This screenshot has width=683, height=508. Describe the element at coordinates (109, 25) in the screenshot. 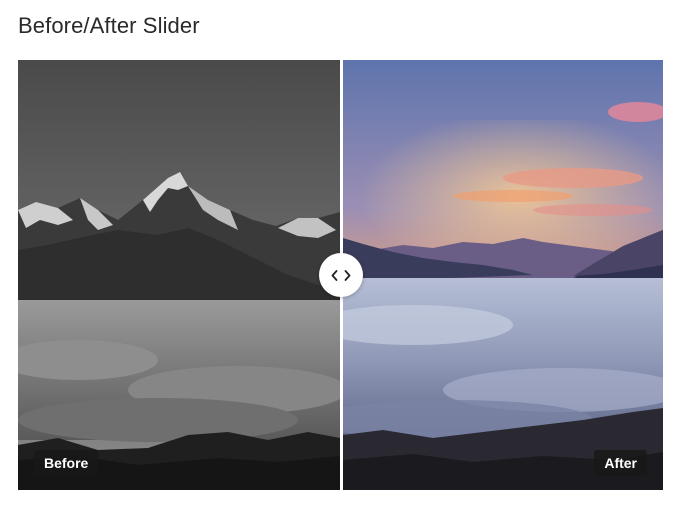

I see `page-title: Before/After Slider` at that location.